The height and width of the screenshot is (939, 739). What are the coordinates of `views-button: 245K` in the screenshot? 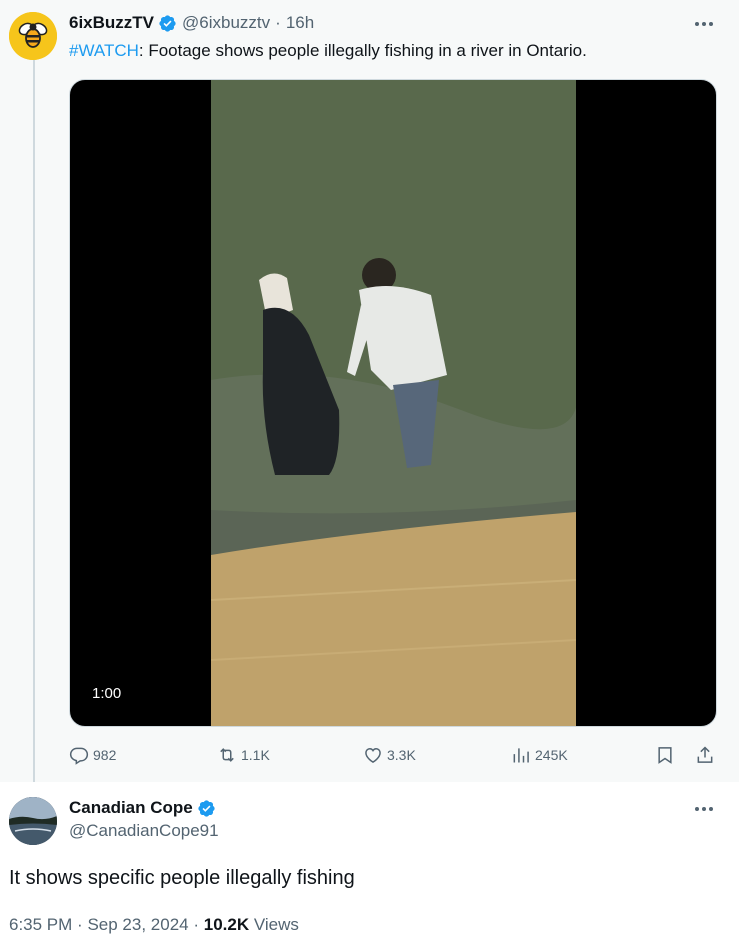 It's located at (539, 755).